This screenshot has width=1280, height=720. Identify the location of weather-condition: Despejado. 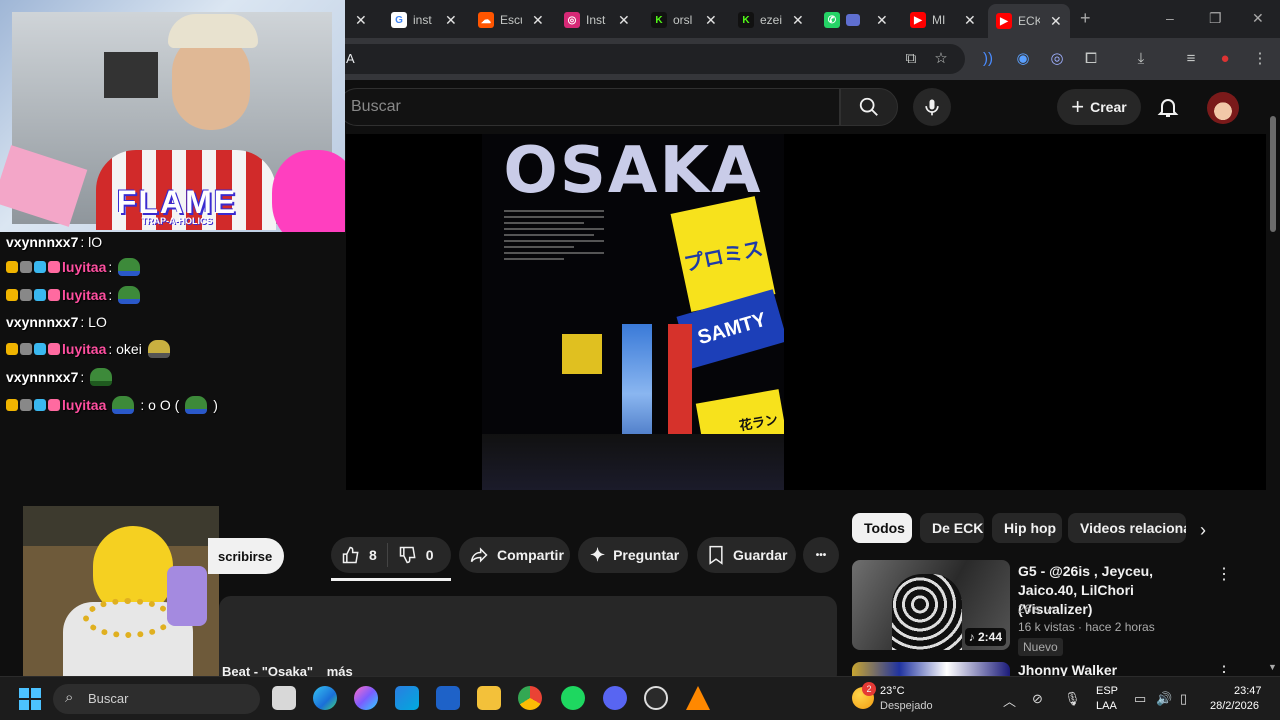
(906, 706).